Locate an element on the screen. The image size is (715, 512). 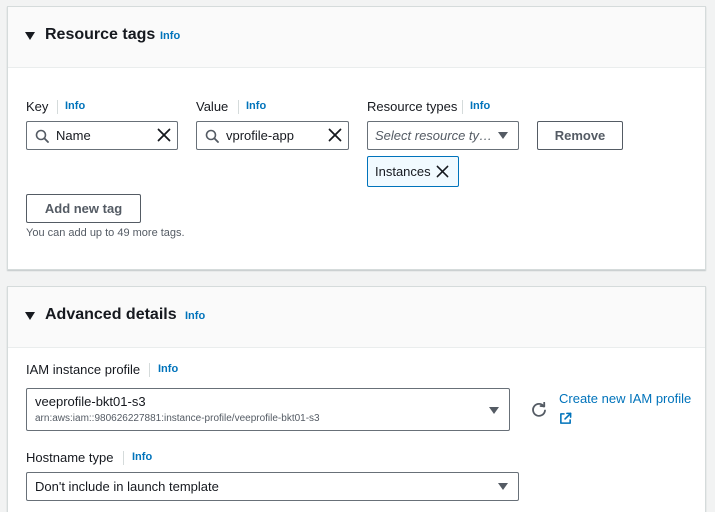
remove-button: Remove is located at coordinates (580, 135).